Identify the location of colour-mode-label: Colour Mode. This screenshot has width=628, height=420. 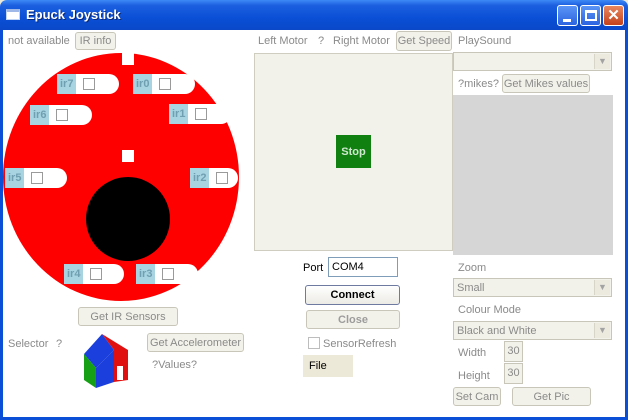
(489, 310).